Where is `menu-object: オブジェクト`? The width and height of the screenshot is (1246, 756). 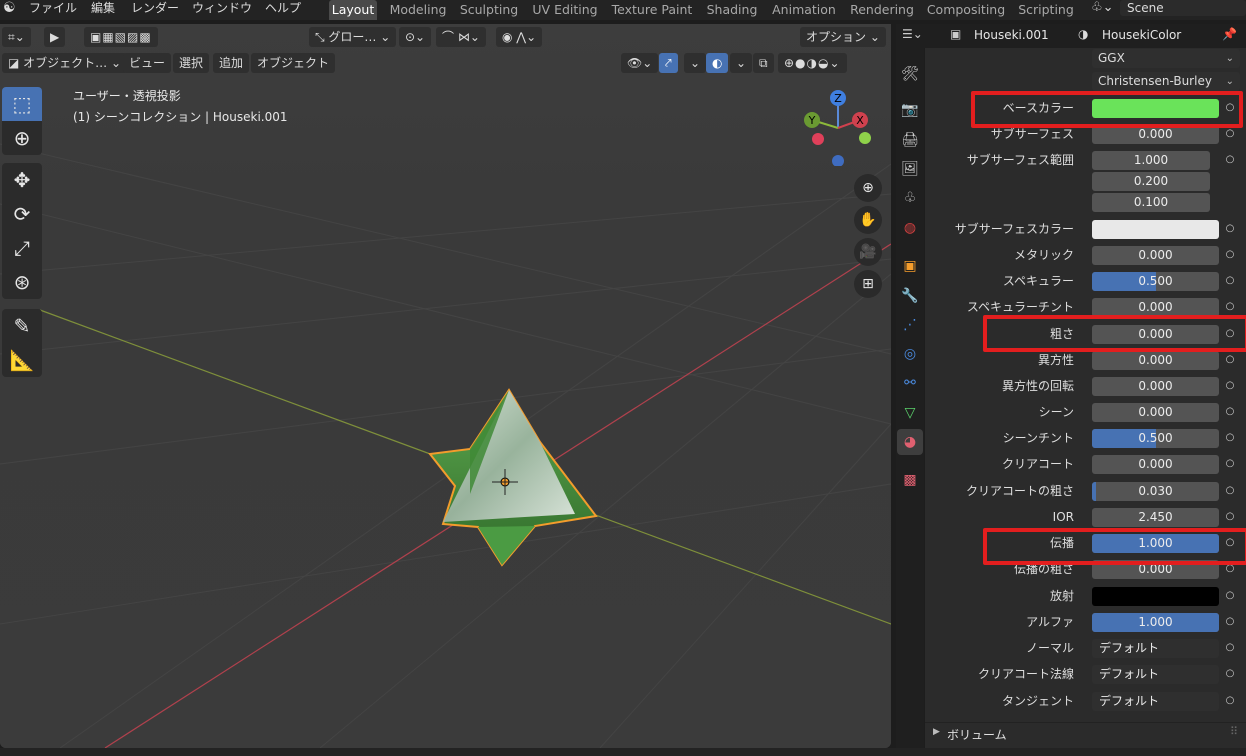 menu-object: オブジェクト is located at coordinates (293, 63).